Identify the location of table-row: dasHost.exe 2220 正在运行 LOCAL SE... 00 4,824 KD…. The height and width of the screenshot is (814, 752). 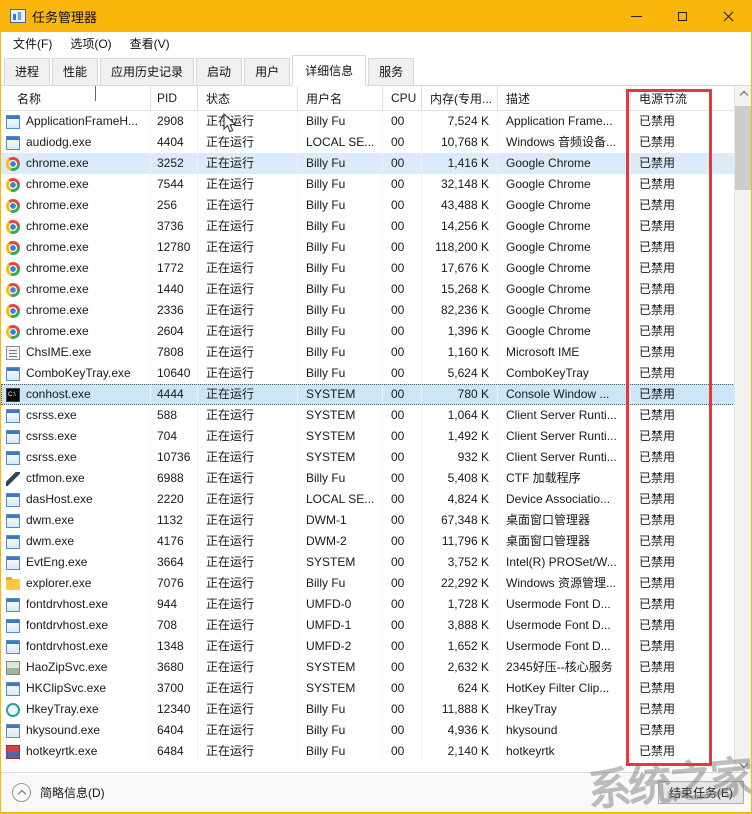
(376, 499).